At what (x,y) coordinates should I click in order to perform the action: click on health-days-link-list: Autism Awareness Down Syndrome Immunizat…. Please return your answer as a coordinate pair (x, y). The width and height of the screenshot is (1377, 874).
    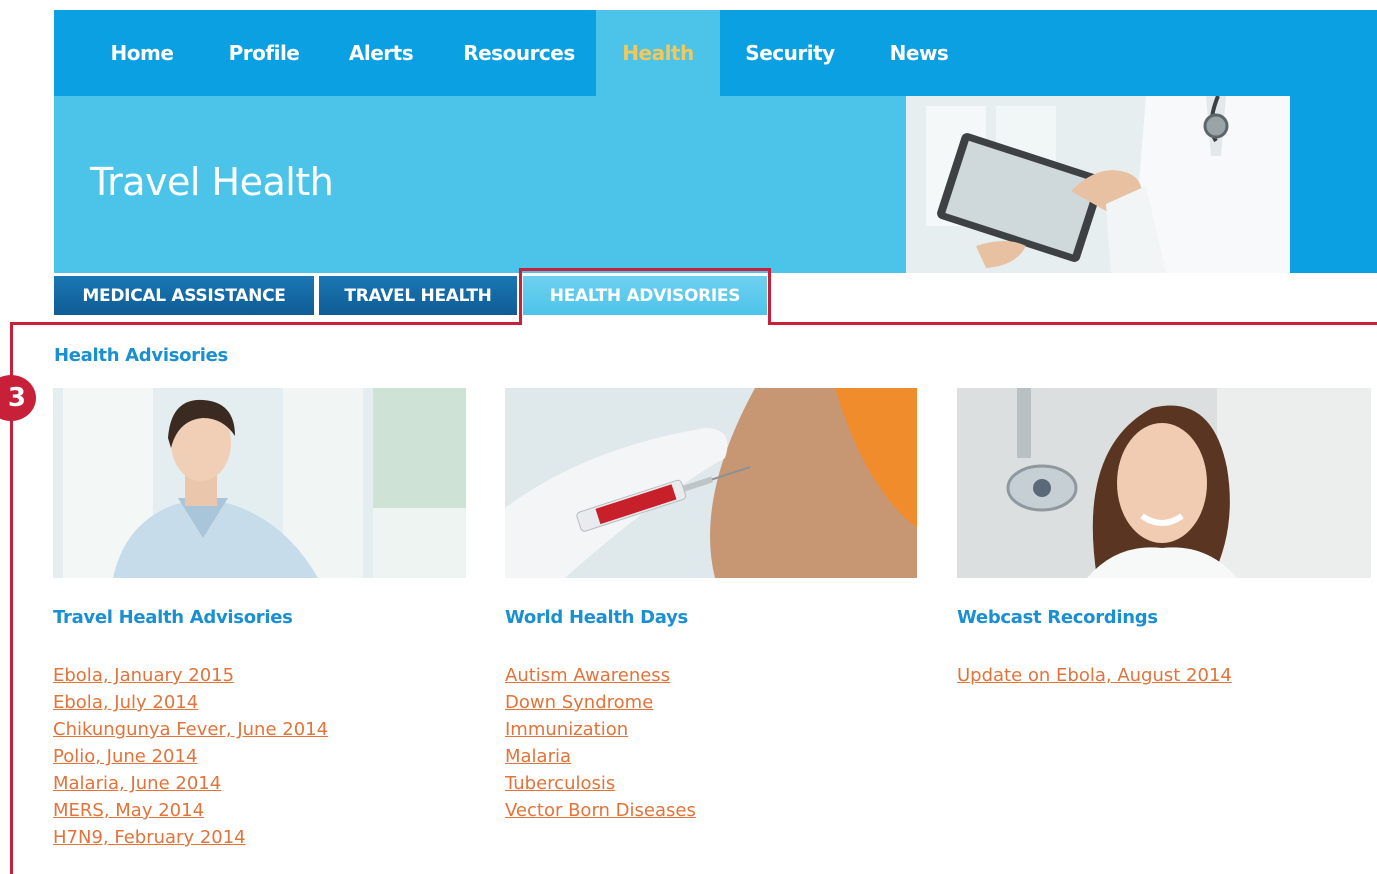
    Looking at the image, I should click on (600, 743).